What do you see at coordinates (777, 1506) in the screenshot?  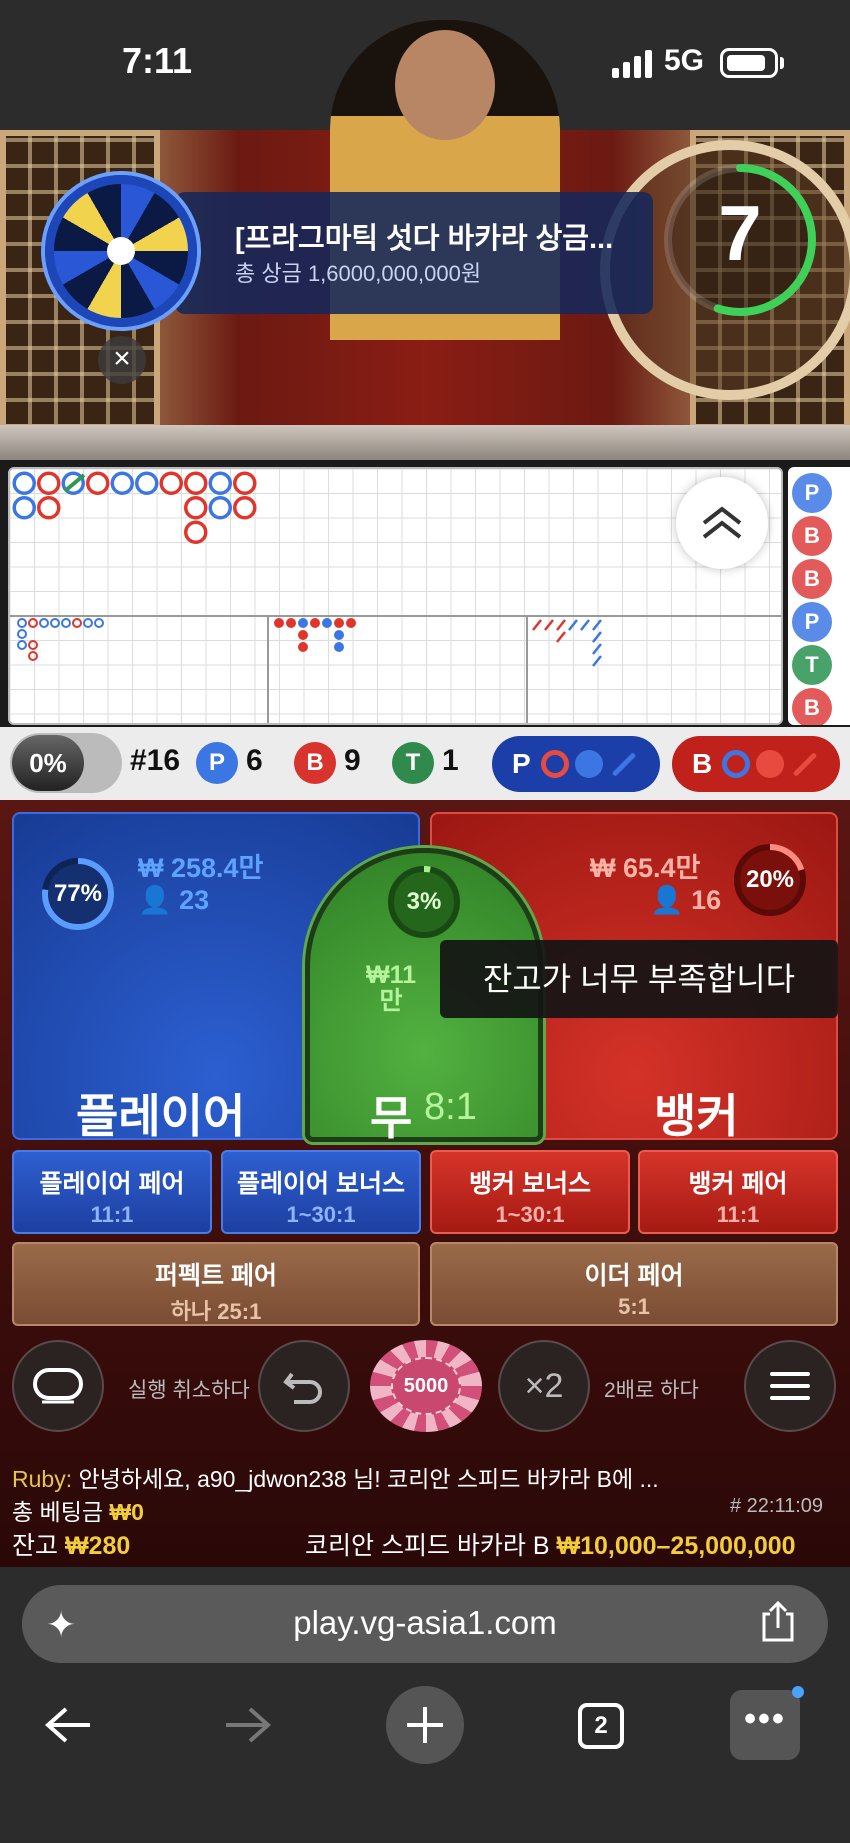 I see `round-id: # 22:11:09` at bounding box center [777, 1506].